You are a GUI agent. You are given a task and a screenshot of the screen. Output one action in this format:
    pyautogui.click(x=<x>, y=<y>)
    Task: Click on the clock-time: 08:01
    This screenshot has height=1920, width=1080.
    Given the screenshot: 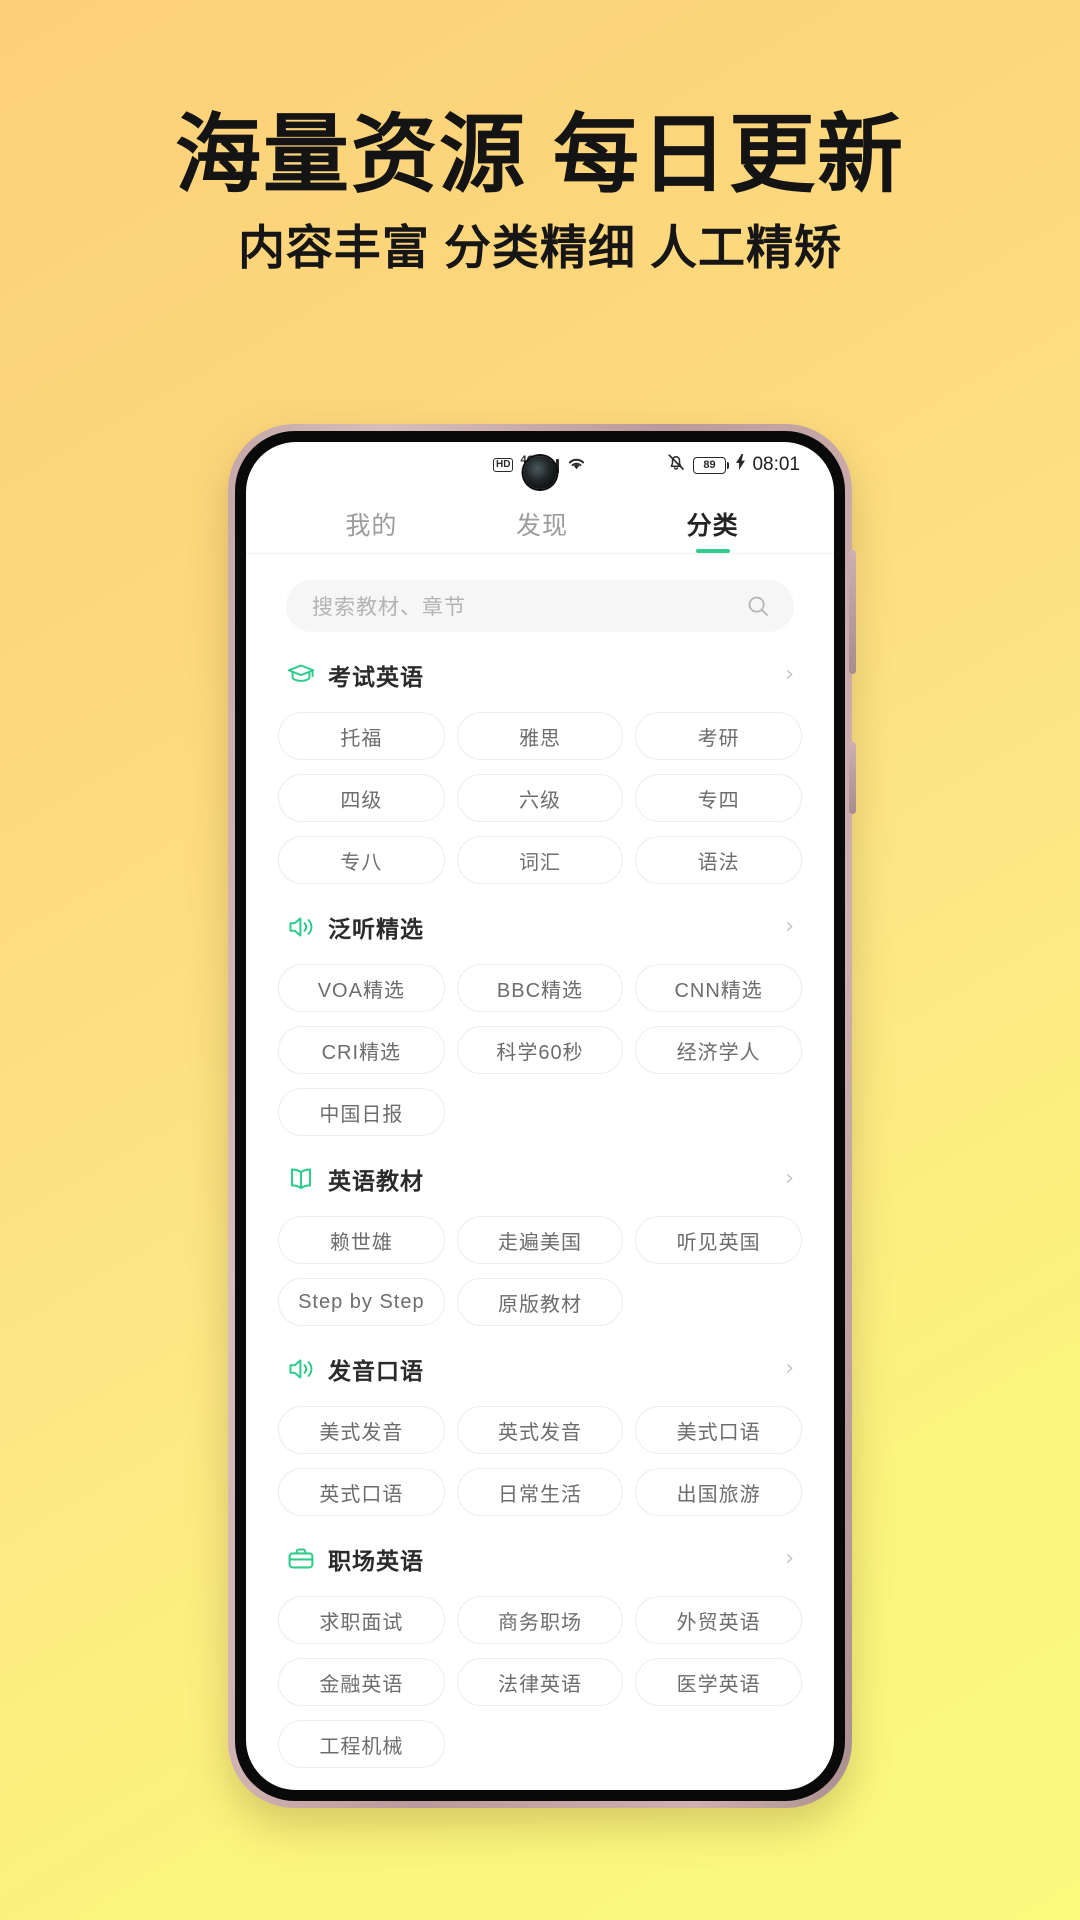 What is the action you would take?
    pyautogui.click(x=776, y=464)
    